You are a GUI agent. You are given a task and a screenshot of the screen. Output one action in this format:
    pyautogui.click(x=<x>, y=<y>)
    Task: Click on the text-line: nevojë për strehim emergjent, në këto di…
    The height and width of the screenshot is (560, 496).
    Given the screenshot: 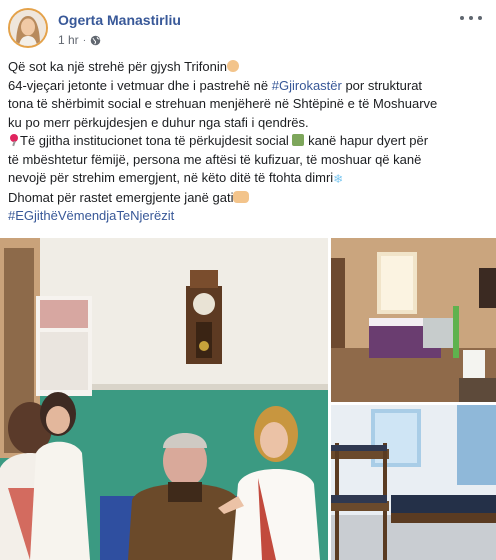 What is the action you would take?
    pyautogui.click(x=248, y=179)
    